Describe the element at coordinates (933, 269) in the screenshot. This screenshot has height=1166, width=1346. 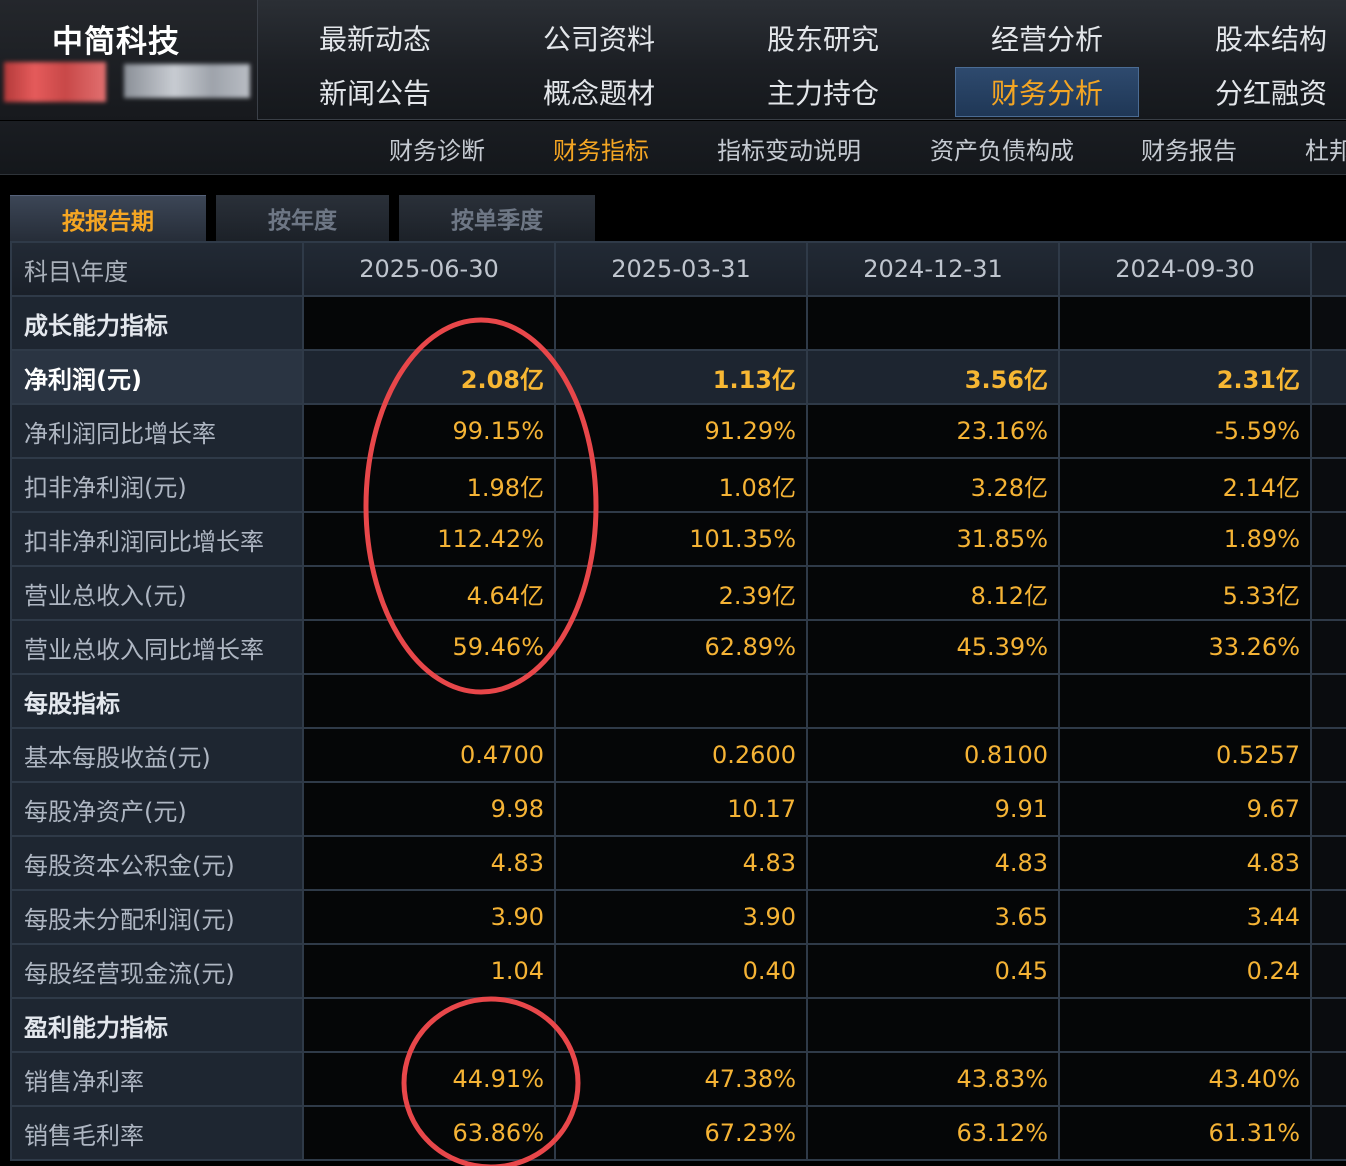
I see `date-column-header: 2024-12-31` at that location.